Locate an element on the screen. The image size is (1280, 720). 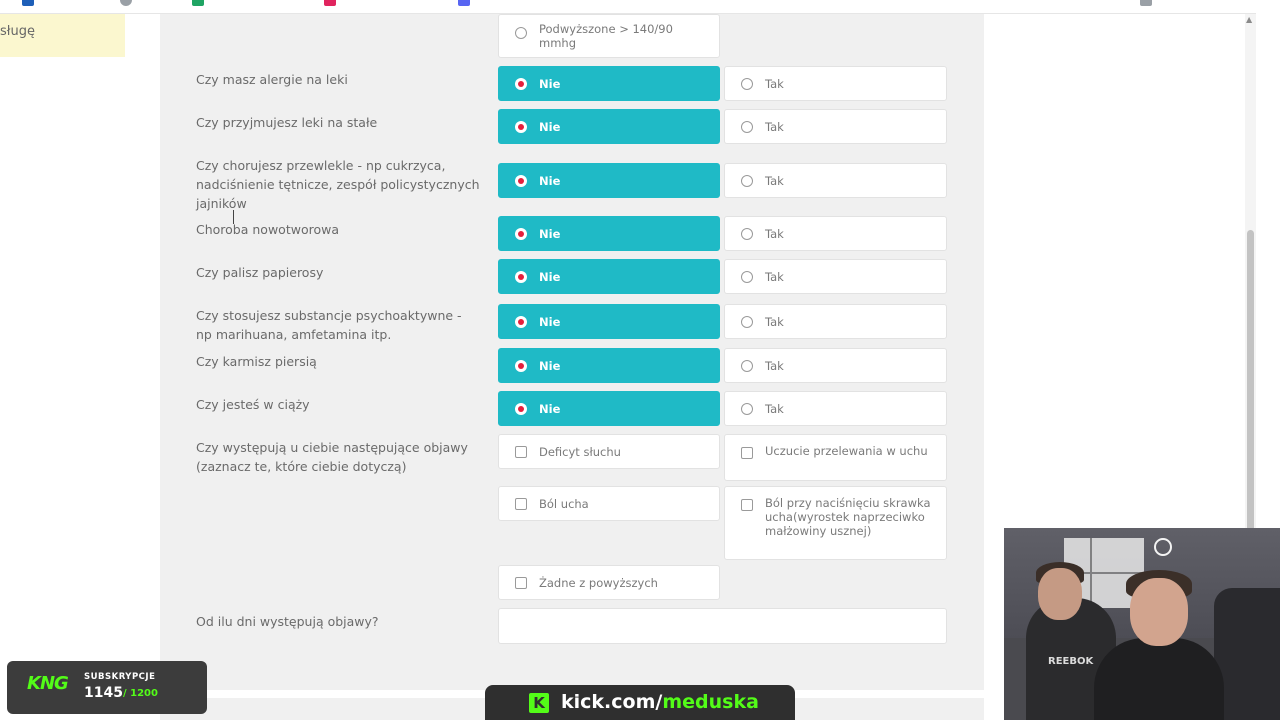
checkbox-fluid-ear: Uczucie przelewania w uchu is located at coordinates (835, 457).